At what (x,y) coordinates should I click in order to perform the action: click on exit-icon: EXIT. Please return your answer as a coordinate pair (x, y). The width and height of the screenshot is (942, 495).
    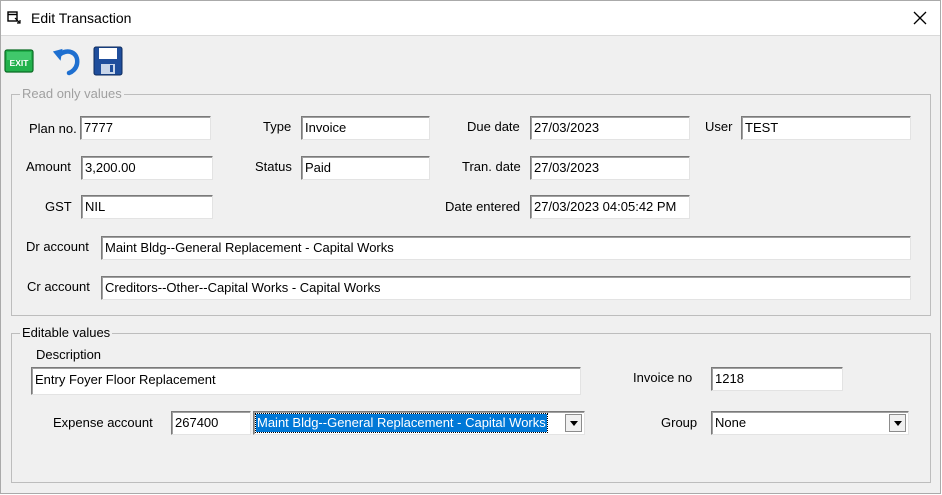
    Looking at the image, I should click on (19, 61).